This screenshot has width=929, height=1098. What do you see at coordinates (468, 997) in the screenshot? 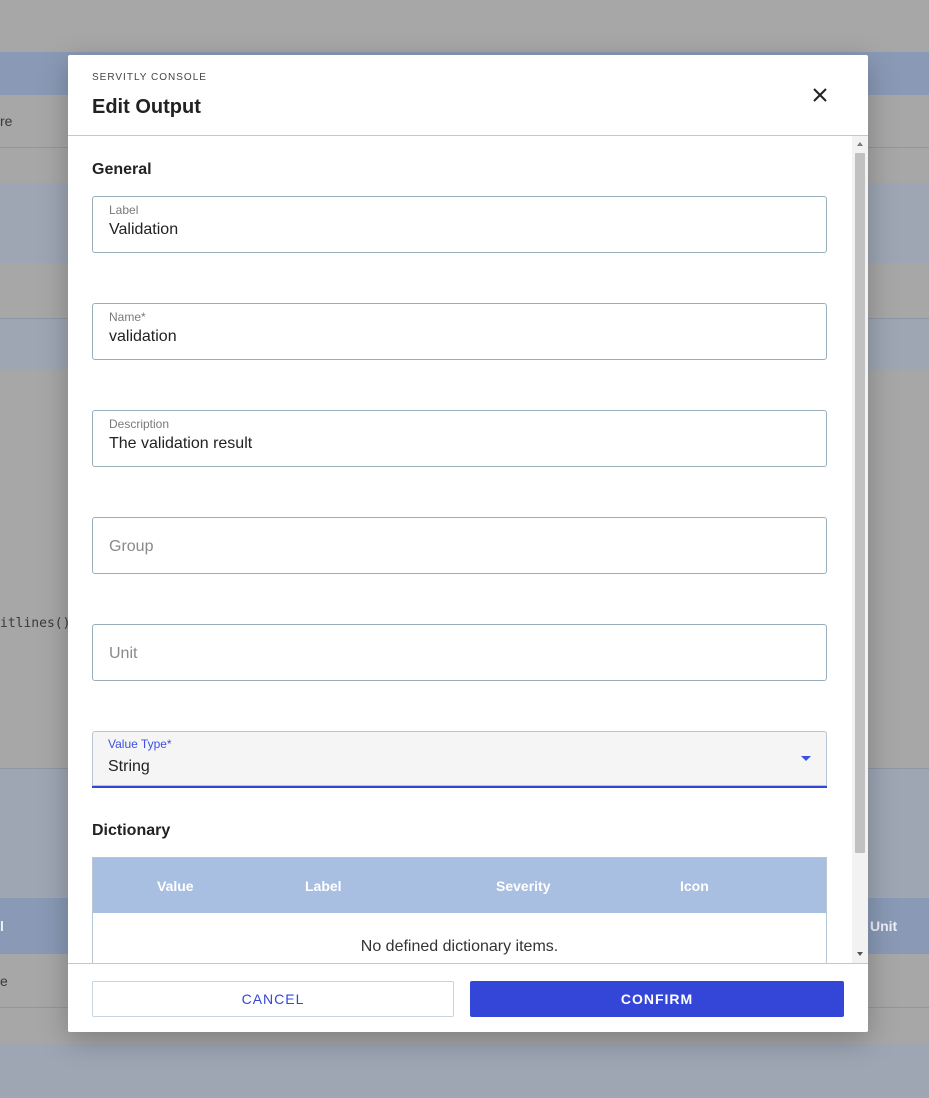
I see `dialog-footer: CANCEL CONFIRM` at bounding box center [468, 997].